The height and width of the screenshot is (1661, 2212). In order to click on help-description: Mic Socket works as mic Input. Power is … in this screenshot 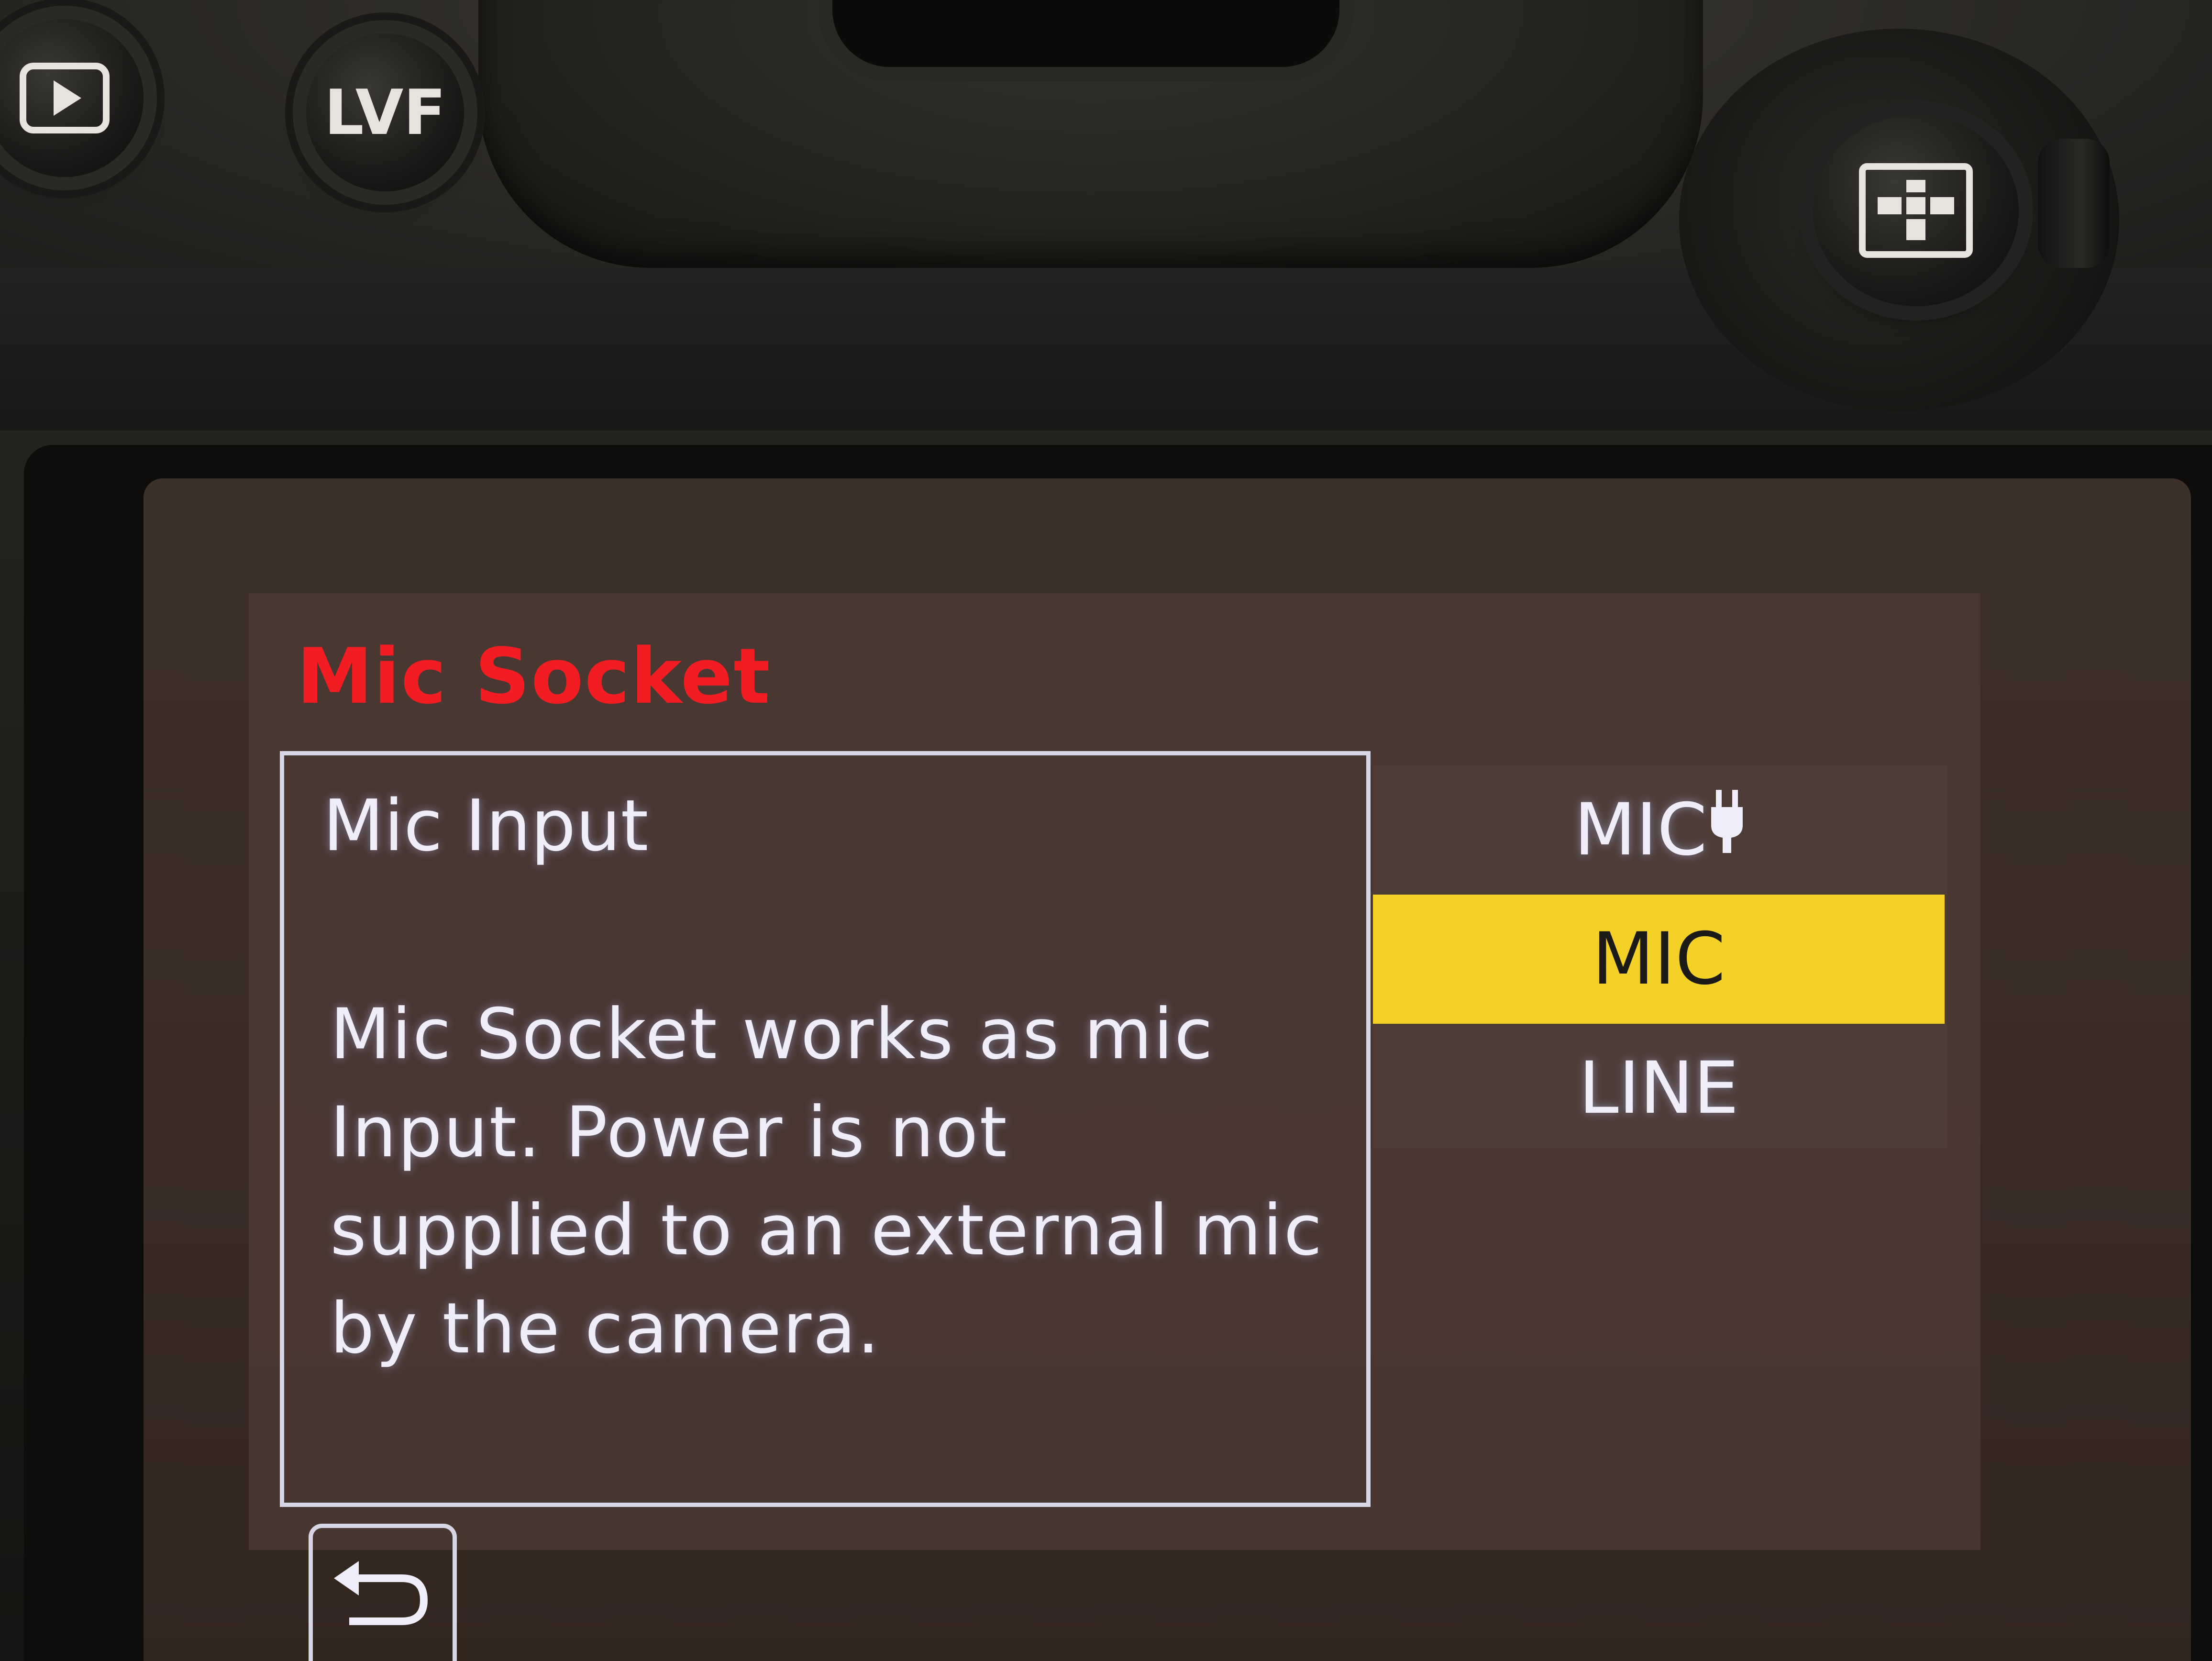, I will do `click(827, 1182)`.